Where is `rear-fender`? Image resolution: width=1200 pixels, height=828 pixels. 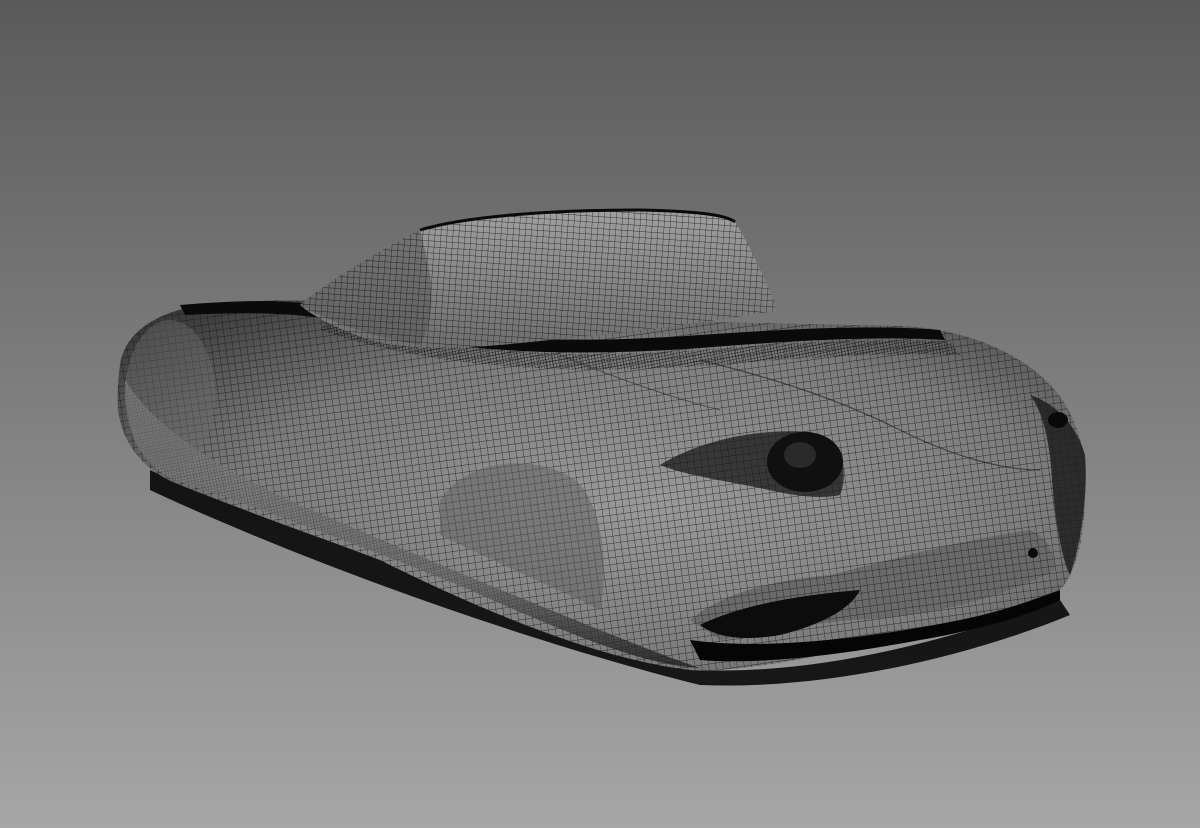 rear-fender is located at coordinates (170, 395).